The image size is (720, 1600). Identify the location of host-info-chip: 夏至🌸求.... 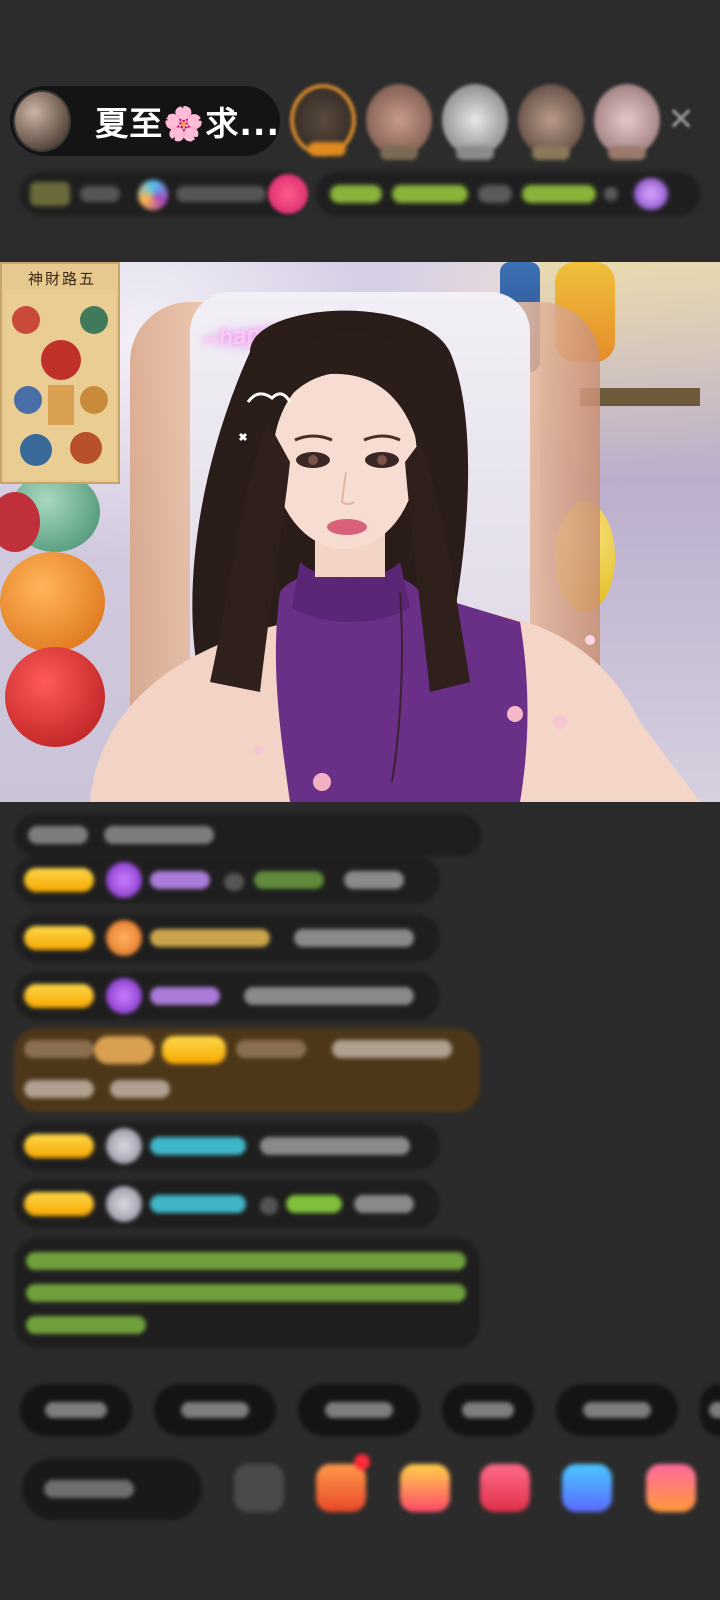
(145, 121).